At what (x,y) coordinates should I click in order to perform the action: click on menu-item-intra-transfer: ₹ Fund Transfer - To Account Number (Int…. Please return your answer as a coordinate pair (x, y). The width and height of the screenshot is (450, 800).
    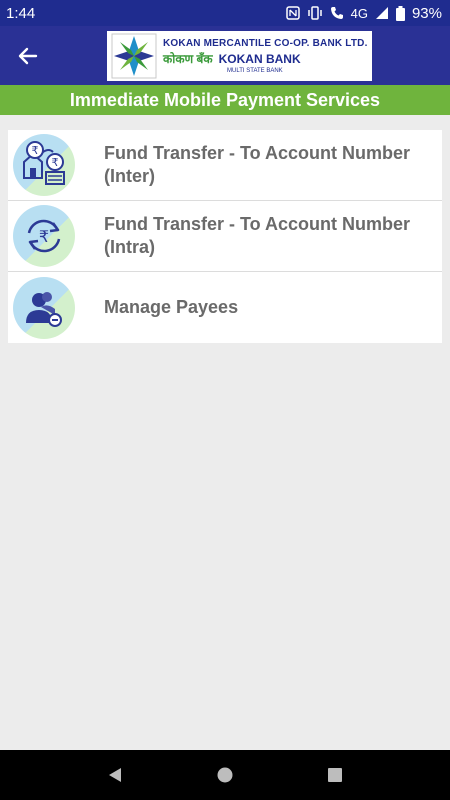
    Looking at the image, I should click on (225, 236).